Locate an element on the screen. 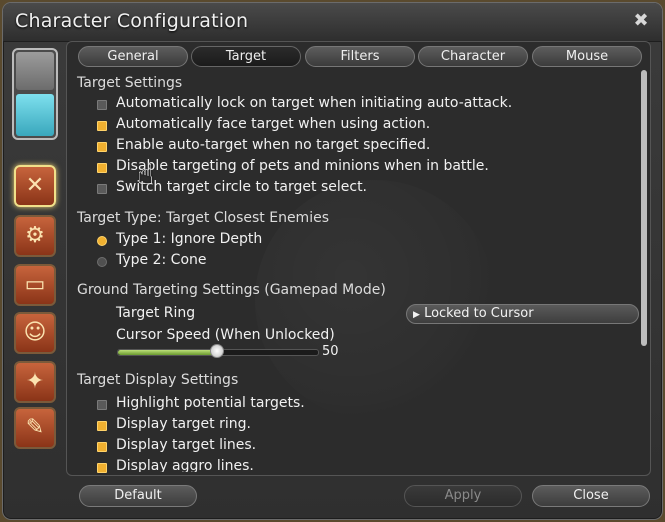  title-bar: Character Configuration ✖ is located at coordinates (332, 22).